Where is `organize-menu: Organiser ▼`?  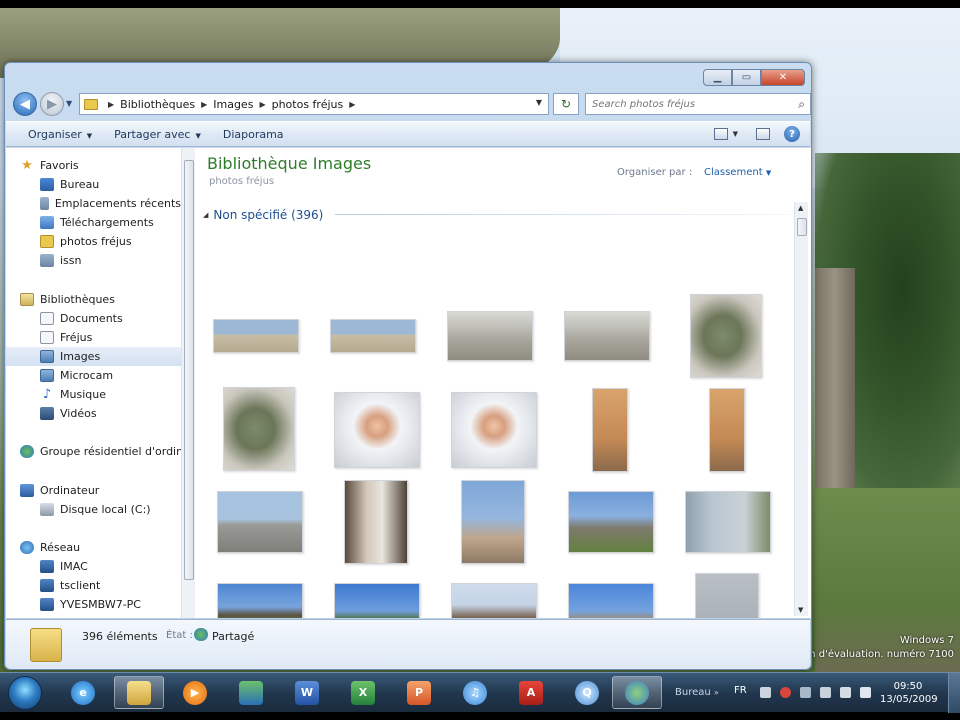 organize-menu: Organiser ▼ is located at coordinates (60, 134).